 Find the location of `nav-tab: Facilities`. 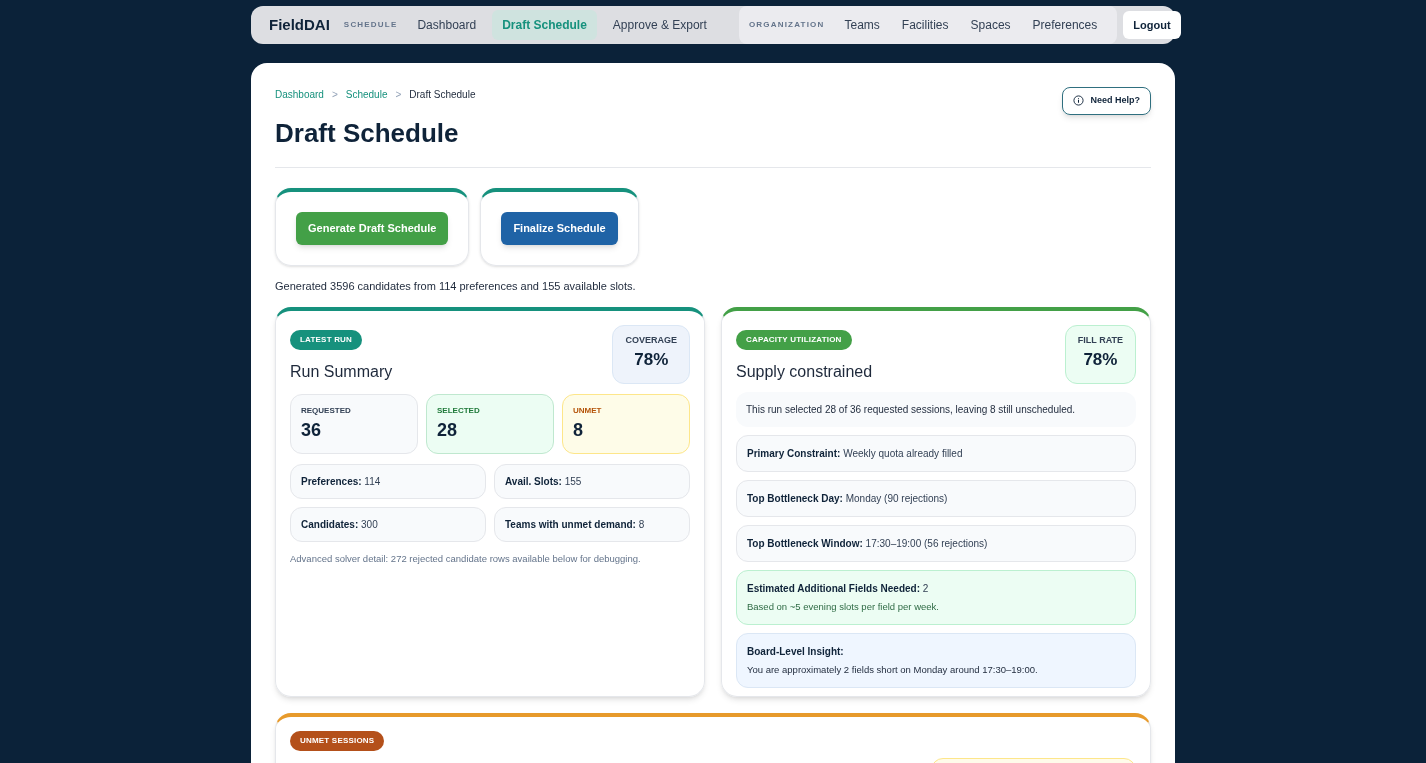

nav-tab: Facilities is located at coordinates (925, 25).